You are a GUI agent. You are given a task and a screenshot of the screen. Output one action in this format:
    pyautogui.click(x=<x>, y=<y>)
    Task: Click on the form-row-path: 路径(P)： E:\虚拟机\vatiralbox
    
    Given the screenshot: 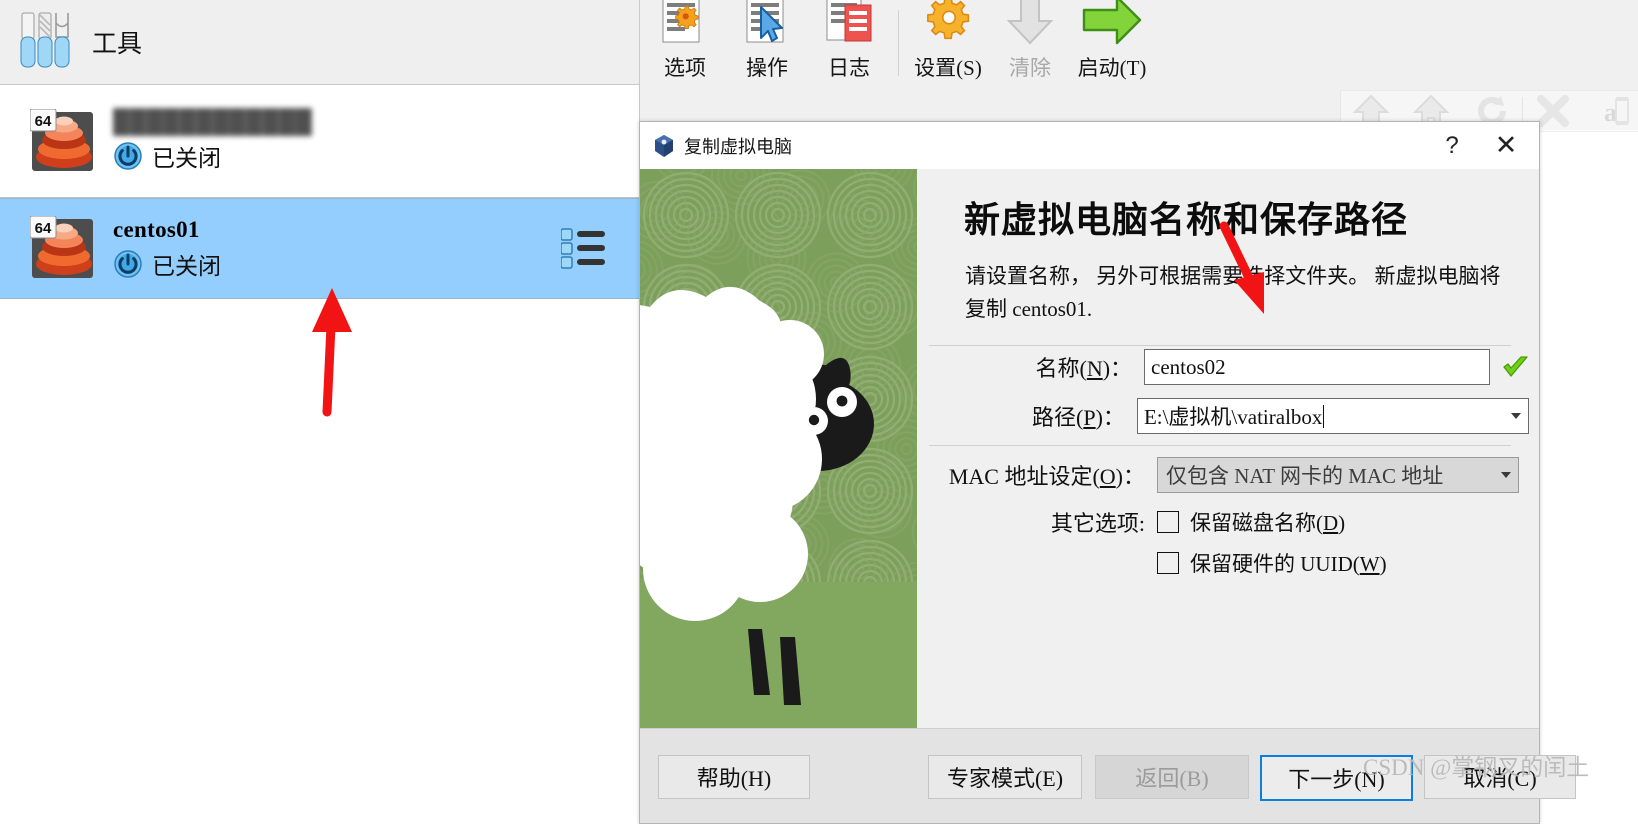 What is the action you would take?
    pyautogui.click(x=1223, y=416)
    